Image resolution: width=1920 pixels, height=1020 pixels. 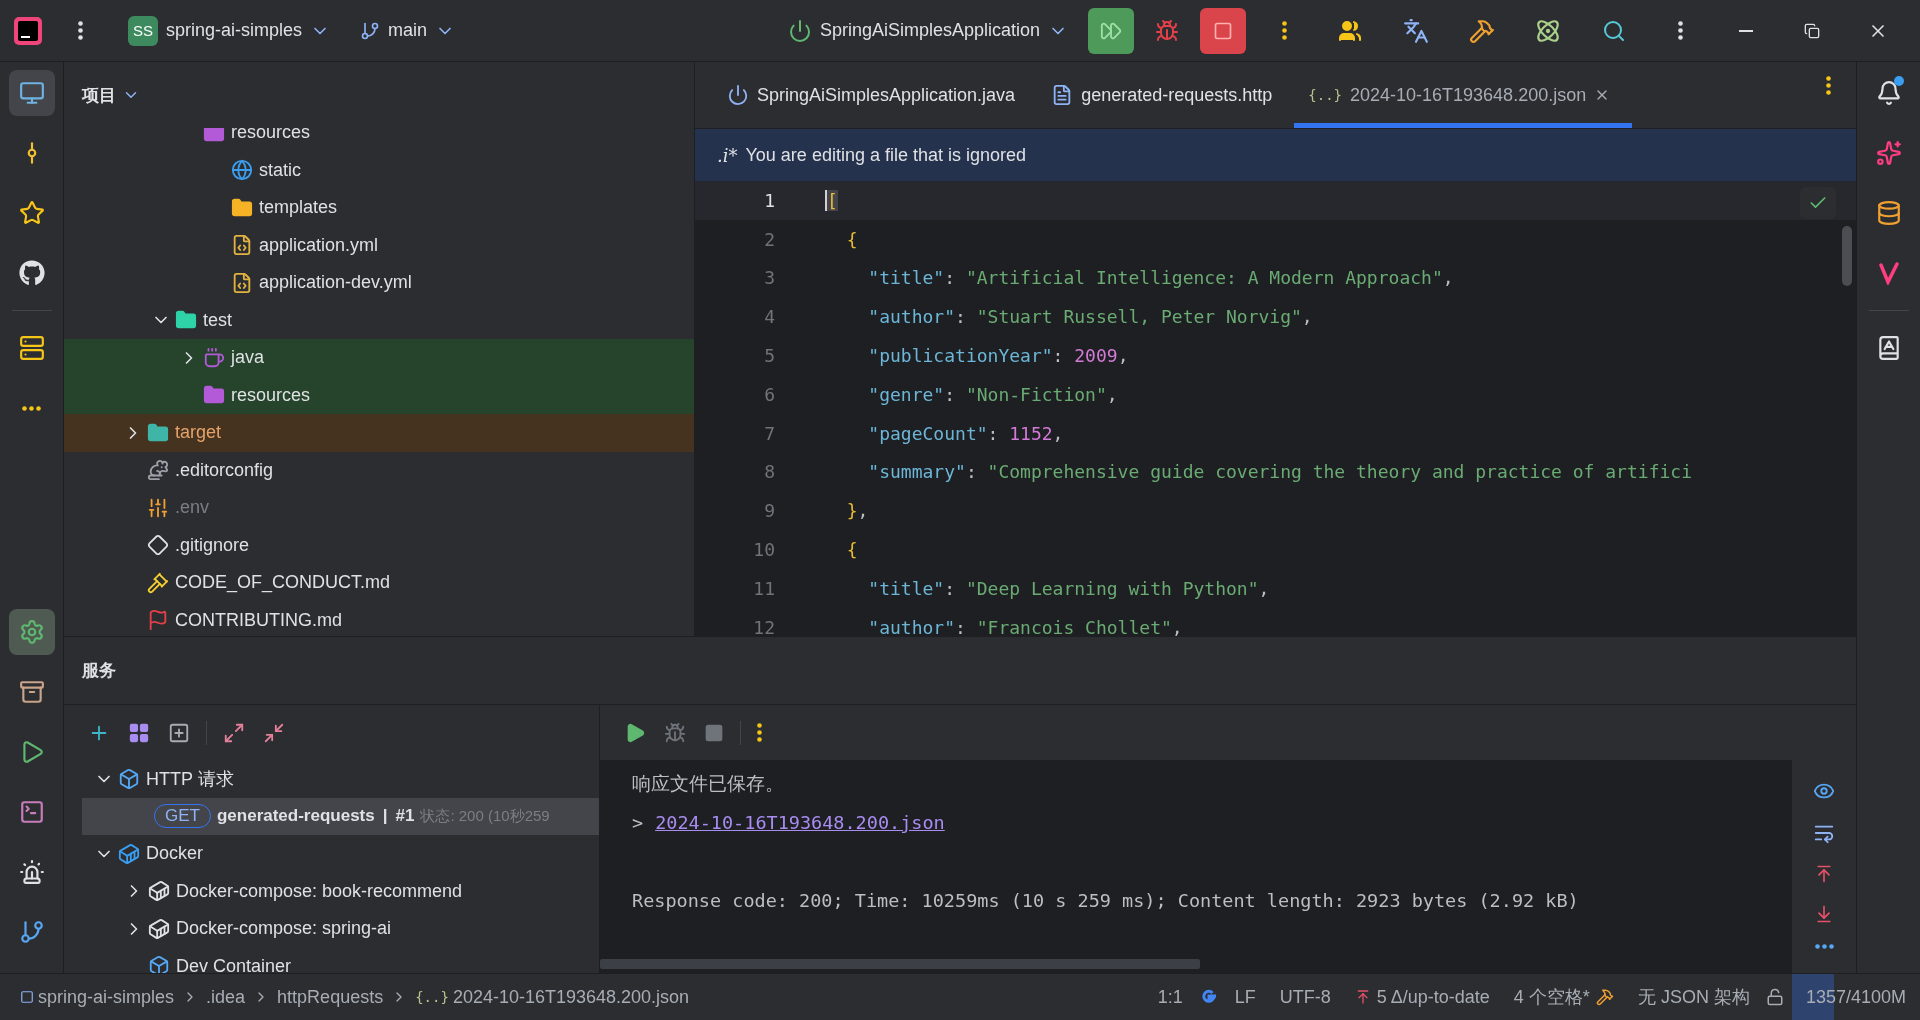 What do you see at coordinates (280, 170) in the screenshot?
I see `tree-item: static` at bounding box center [280, 170].